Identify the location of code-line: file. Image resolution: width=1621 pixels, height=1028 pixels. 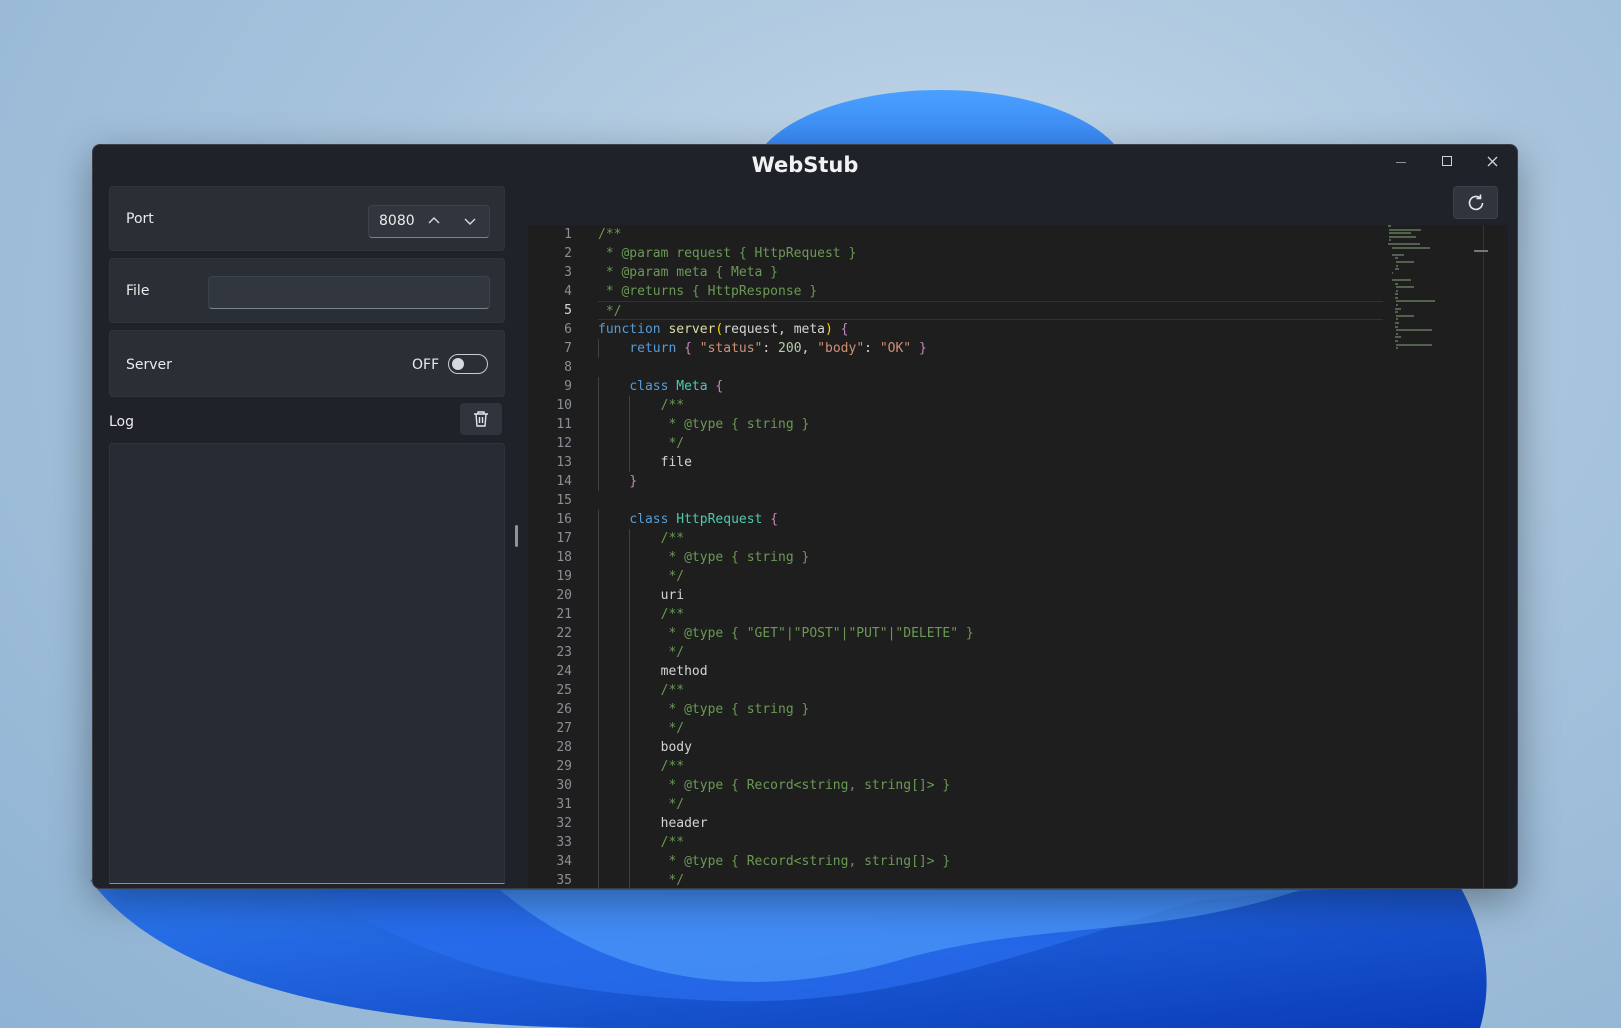
(990, 462).